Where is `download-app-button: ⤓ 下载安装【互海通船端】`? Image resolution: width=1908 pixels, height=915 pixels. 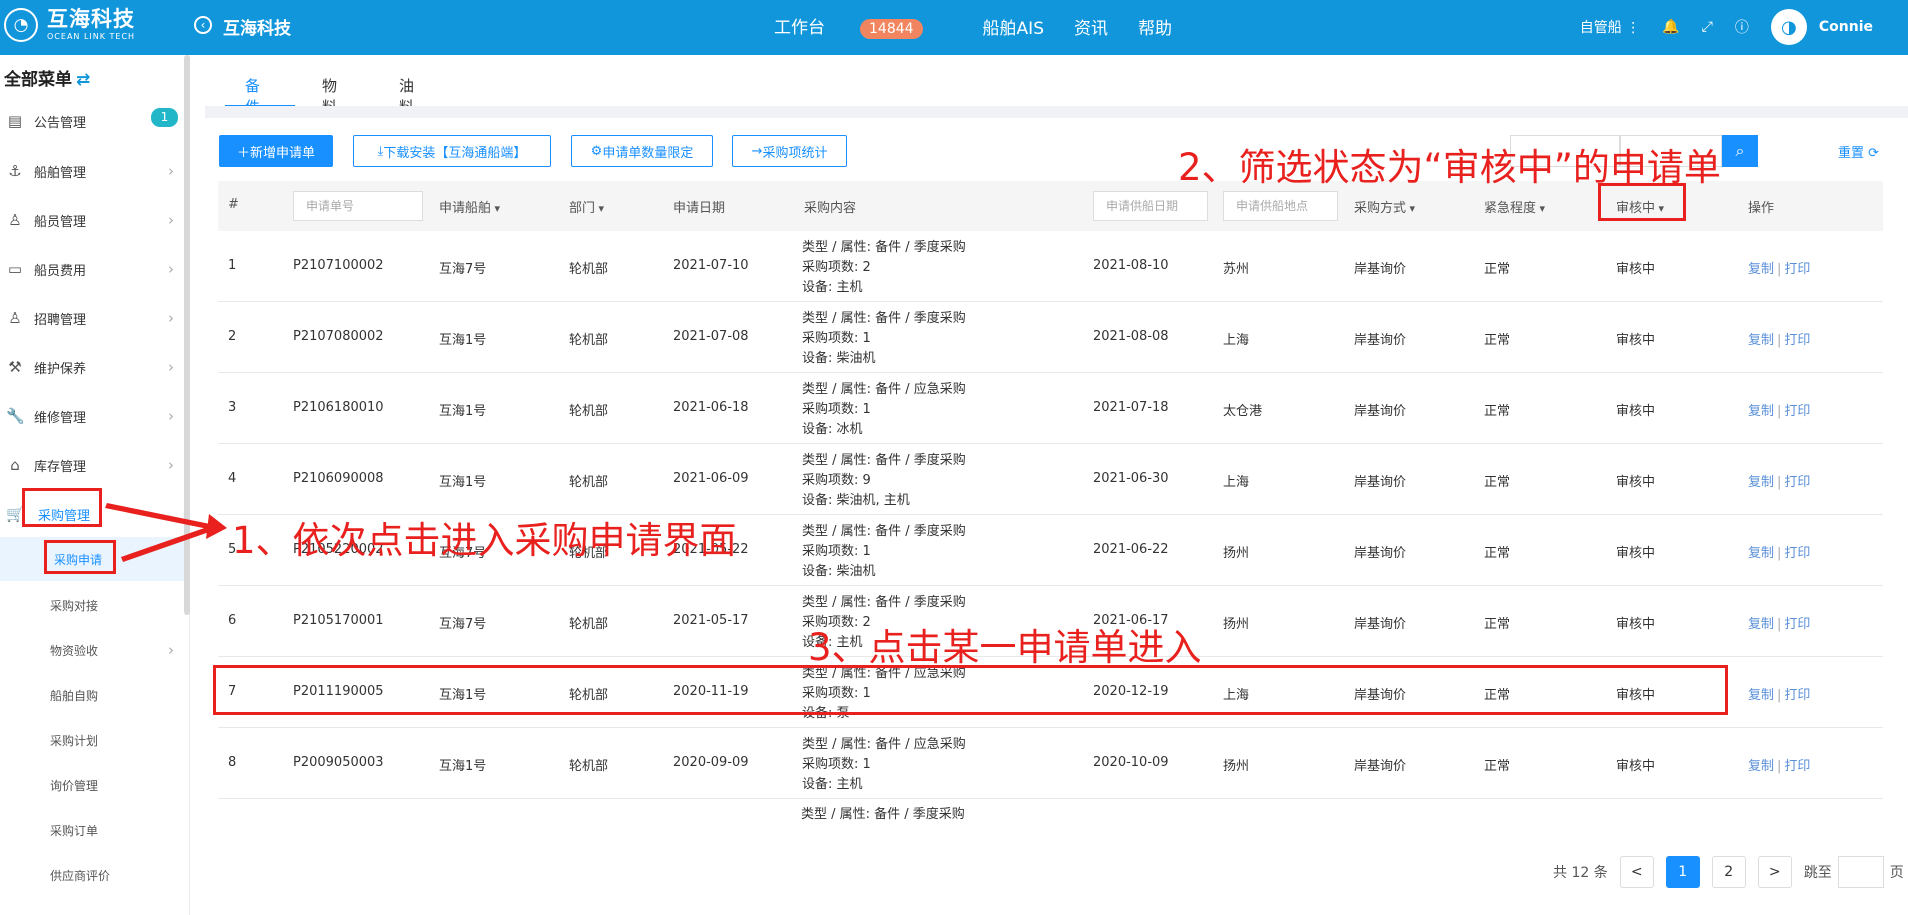 download-app-button: ⤓ 下载安装【互海通船端】 is located at coordinates (452, 151).